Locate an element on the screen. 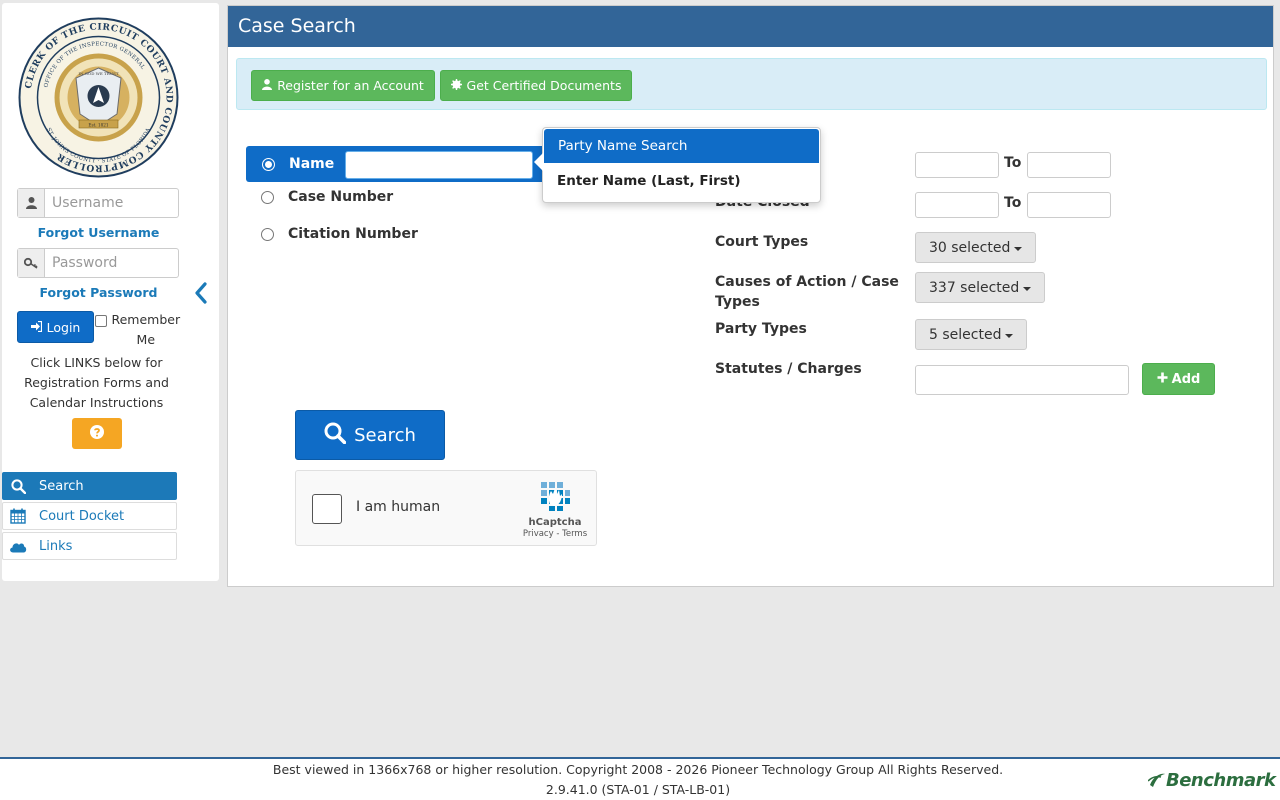  register-account-label: Register for an Account is located at coordinates (350, 85).